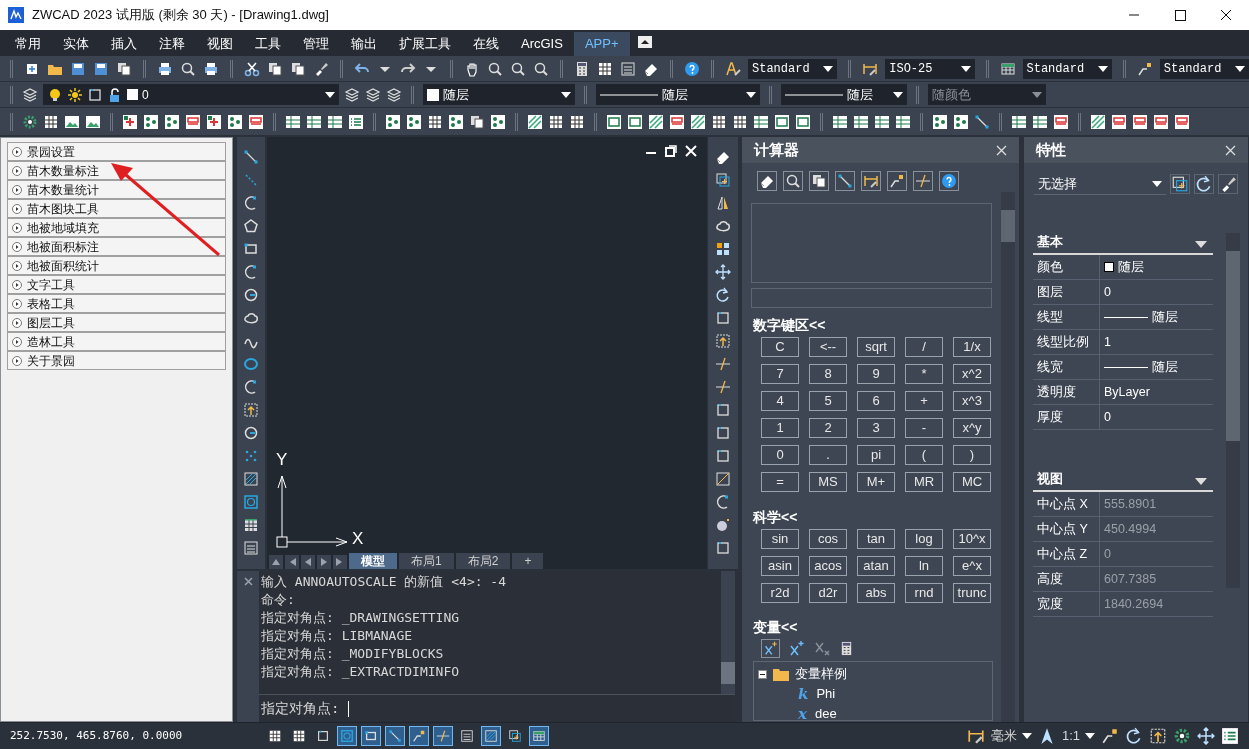 This screenshot has width=1249, height=749. Describe the element at coordinates (723, 249) in the screenshot. I see `squares-icon` at that location.